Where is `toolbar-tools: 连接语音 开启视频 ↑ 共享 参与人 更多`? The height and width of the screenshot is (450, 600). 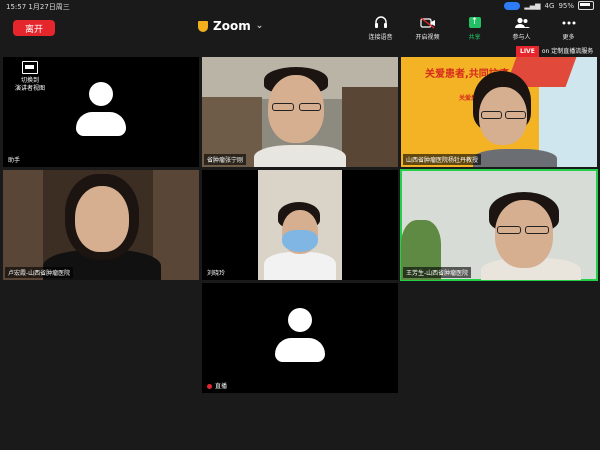 toolbar-tools: 连接语音 开启视频 ↑ 共享 参与人 更多 is located at coordinates (474, 28).